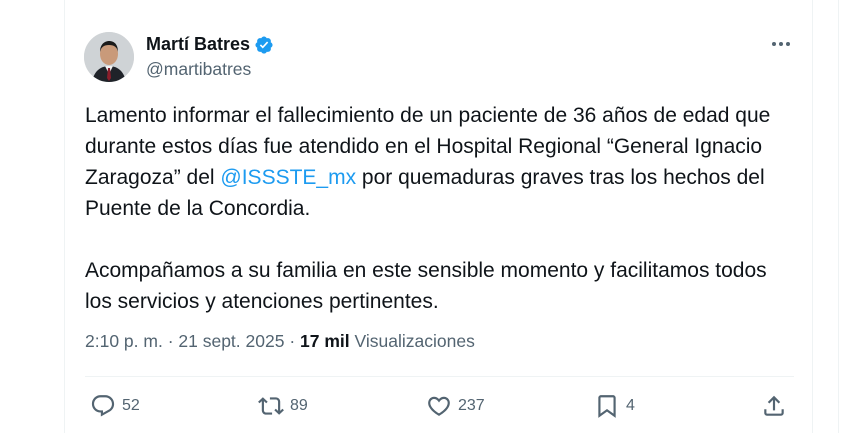  Describe the element at coordinates (325, 341) in the screenshot. I see `views-count: 17 mil` at that location.